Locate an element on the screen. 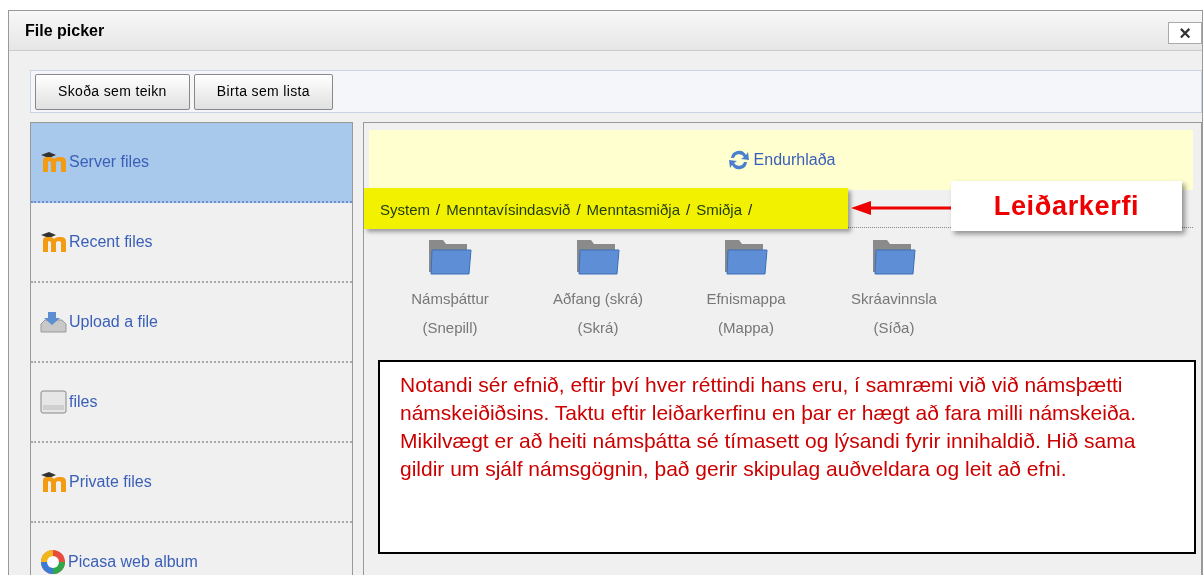  source-label: Recent files is located at coordinates (111, 242).